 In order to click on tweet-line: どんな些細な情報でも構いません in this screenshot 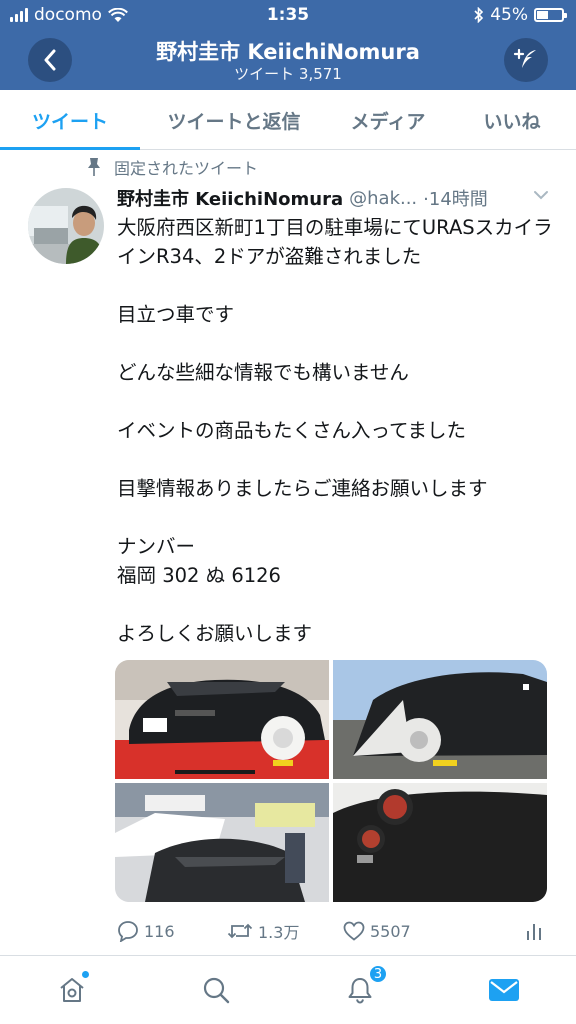, I will do `click(263, 372)`.